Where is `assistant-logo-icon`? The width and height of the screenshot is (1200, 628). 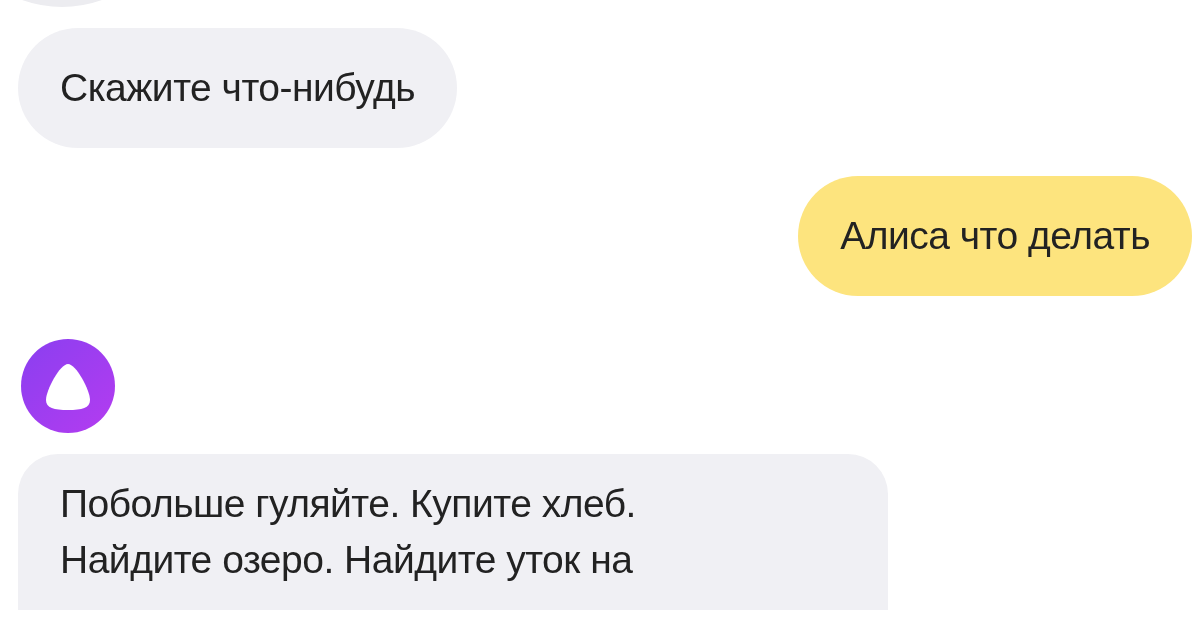
assistant-logo-icon is located at coordinates (68, 386).